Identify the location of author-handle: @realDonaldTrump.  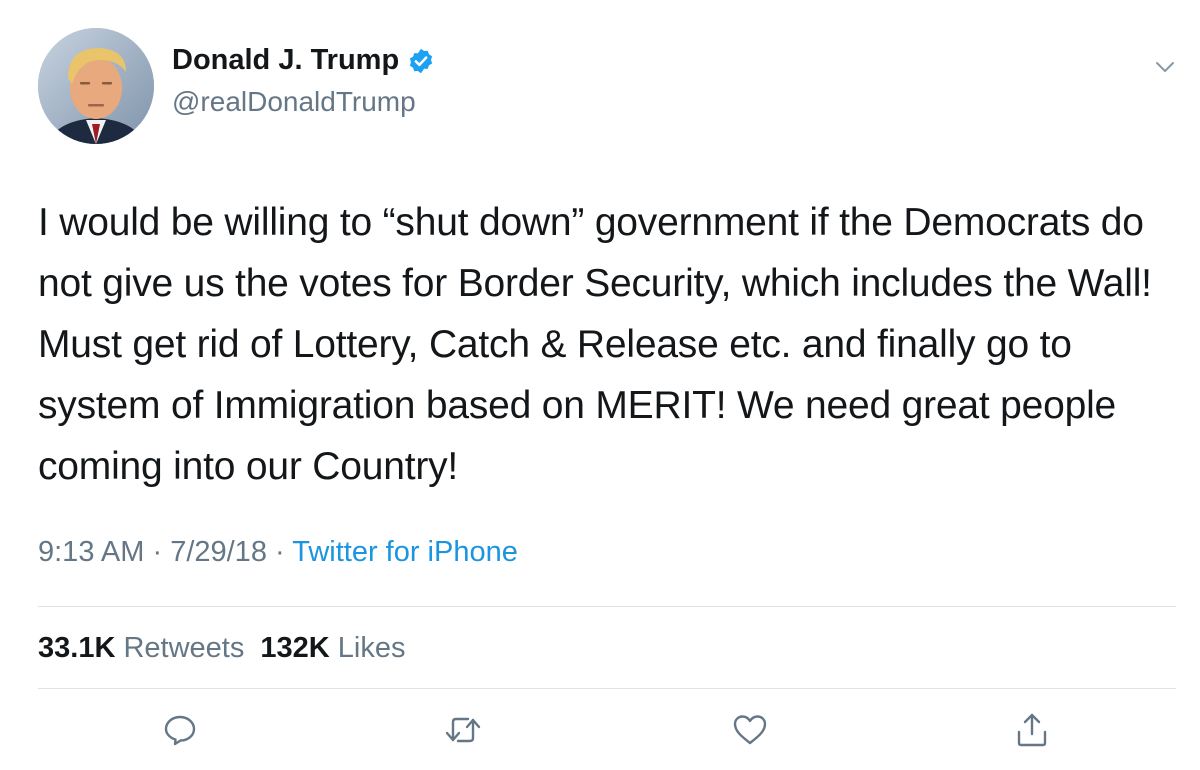
(294, 102).